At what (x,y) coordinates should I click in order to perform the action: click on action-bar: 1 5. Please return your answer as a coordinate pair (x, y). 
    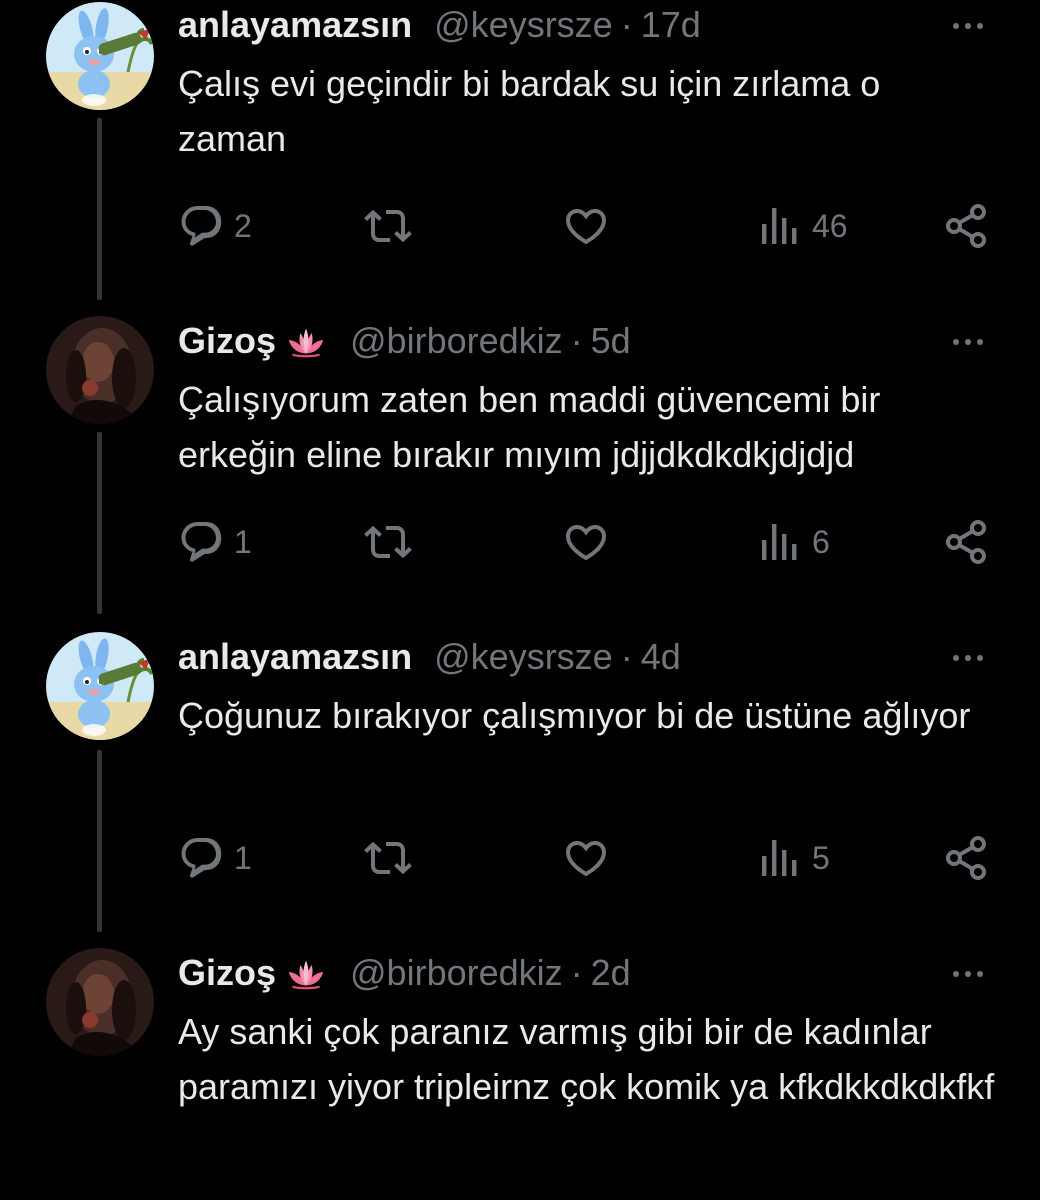
    Looking at the image, I should click on (588, 858).